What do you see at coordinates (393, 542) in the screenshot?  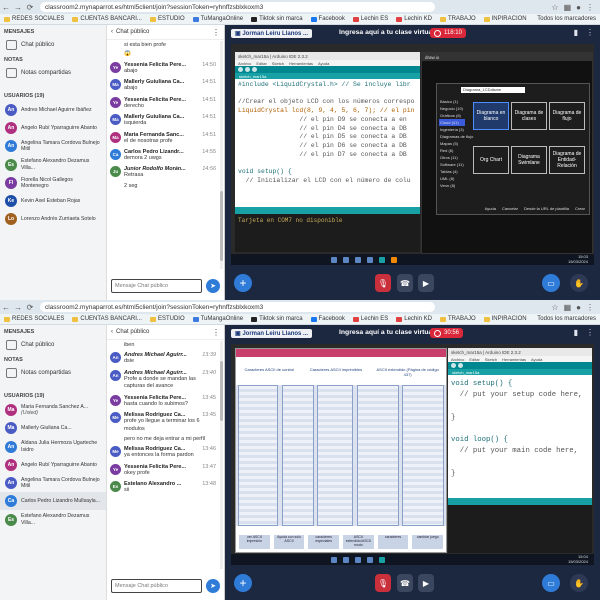 I see `ascii-link: caracteres` at bounding box center [393, 542].